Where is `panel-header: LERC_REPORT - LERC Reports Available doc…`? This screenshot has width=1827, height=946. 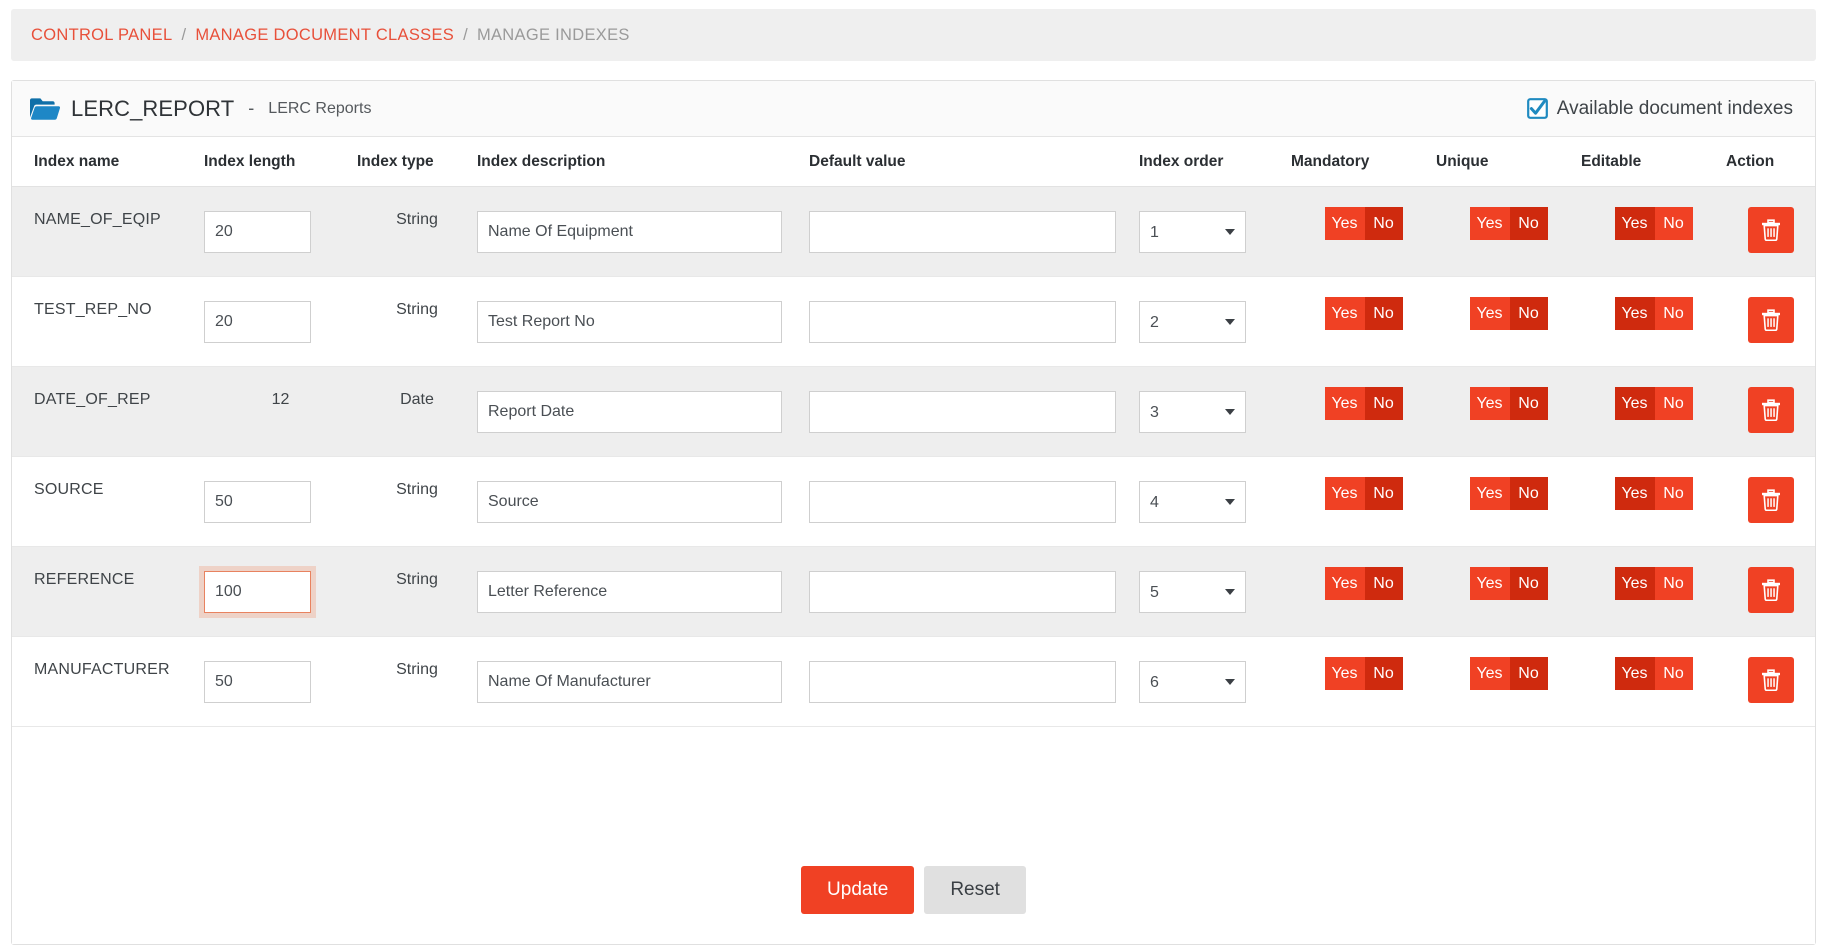
panel-header: LERC_REPORT - LERC Reports Available doc… is located at coordinates (913, 109).